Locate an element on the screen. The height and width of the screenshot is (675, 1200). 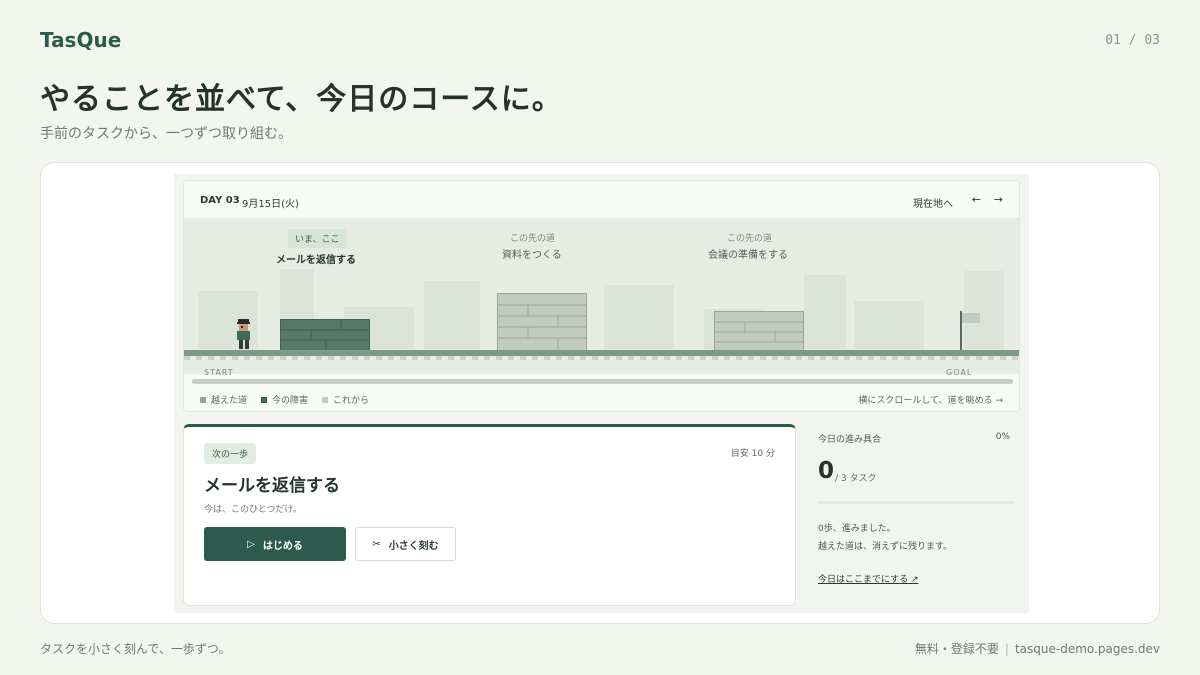
map-legend: 越えた道 今の障害 これから is located at coordinates (284, 399).